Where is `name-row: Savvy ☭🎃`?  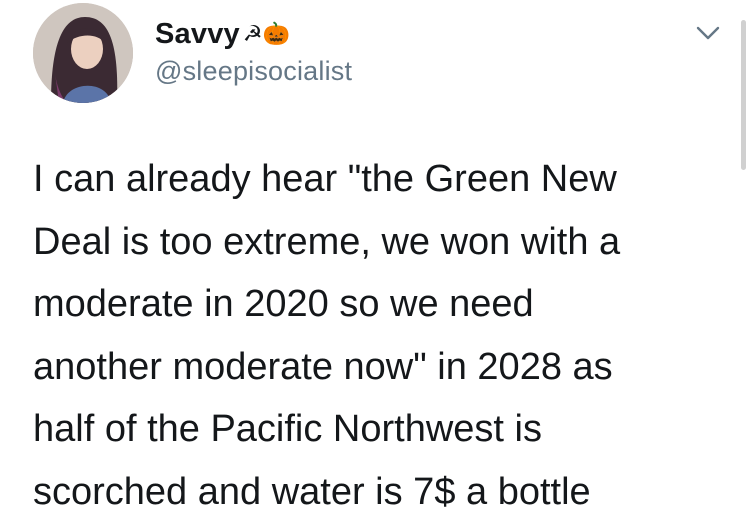
name-row: Savvy ☭🎃 is located at coordinates (253, 34).